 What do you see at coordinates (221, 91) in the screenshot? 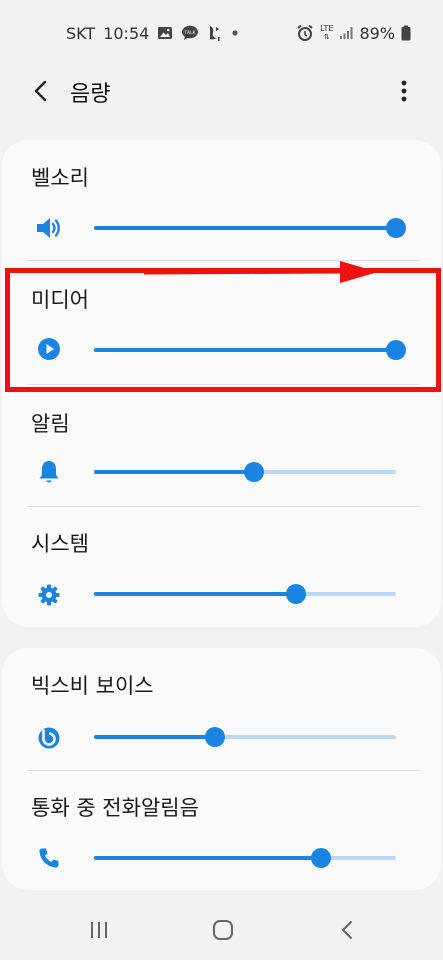
I see `app-bar: 음량` at bounding box center [221, 91].